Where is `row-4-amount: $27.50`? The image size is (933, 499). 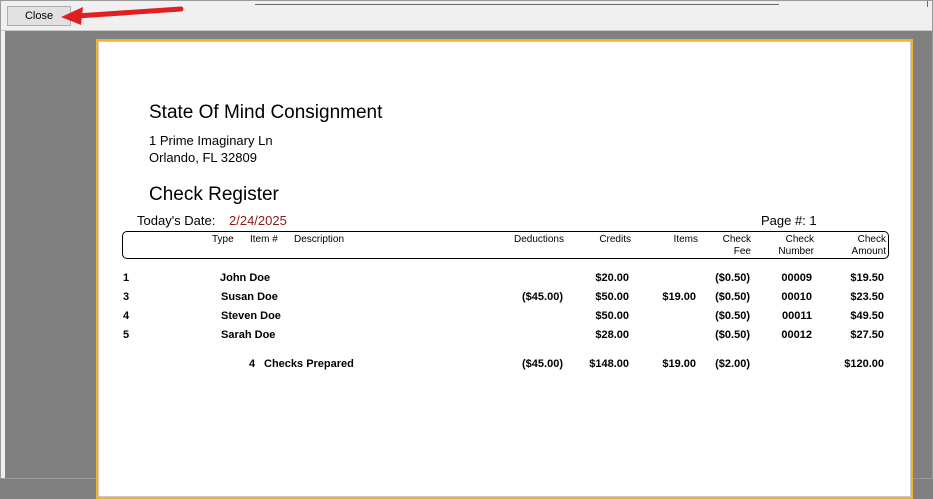
row-4-amount: $27.50 is located at coordinates (867, 335).